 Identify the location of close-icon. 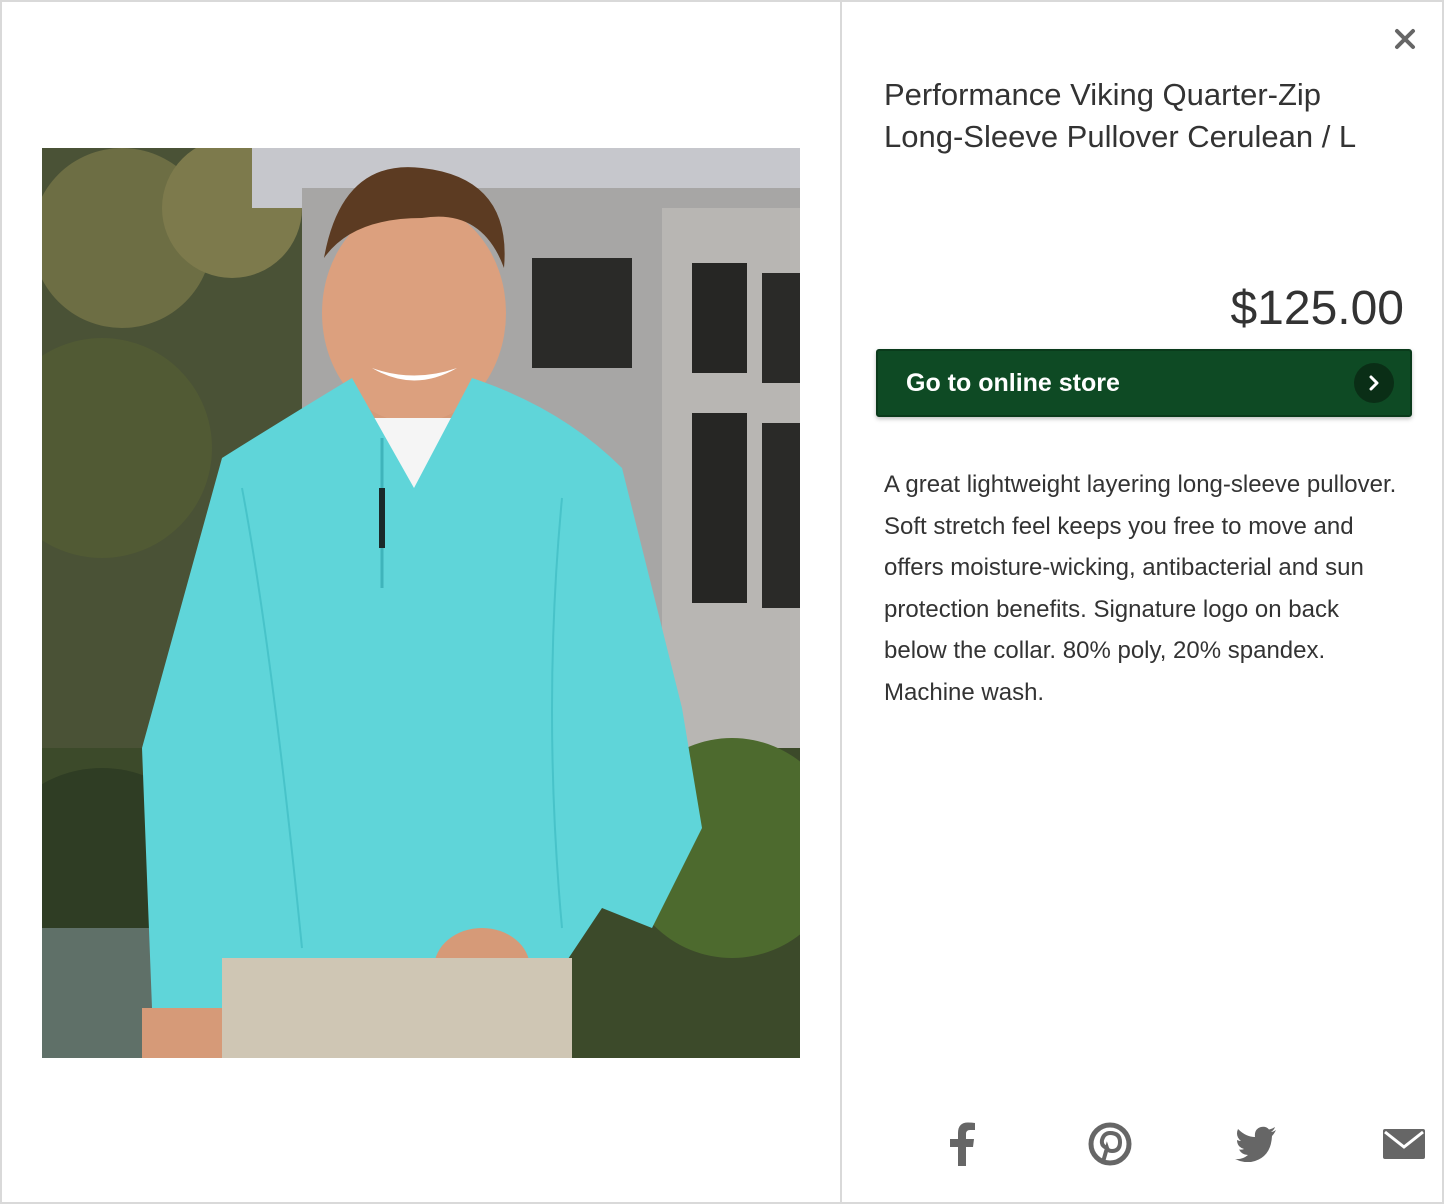
(1405, 39).